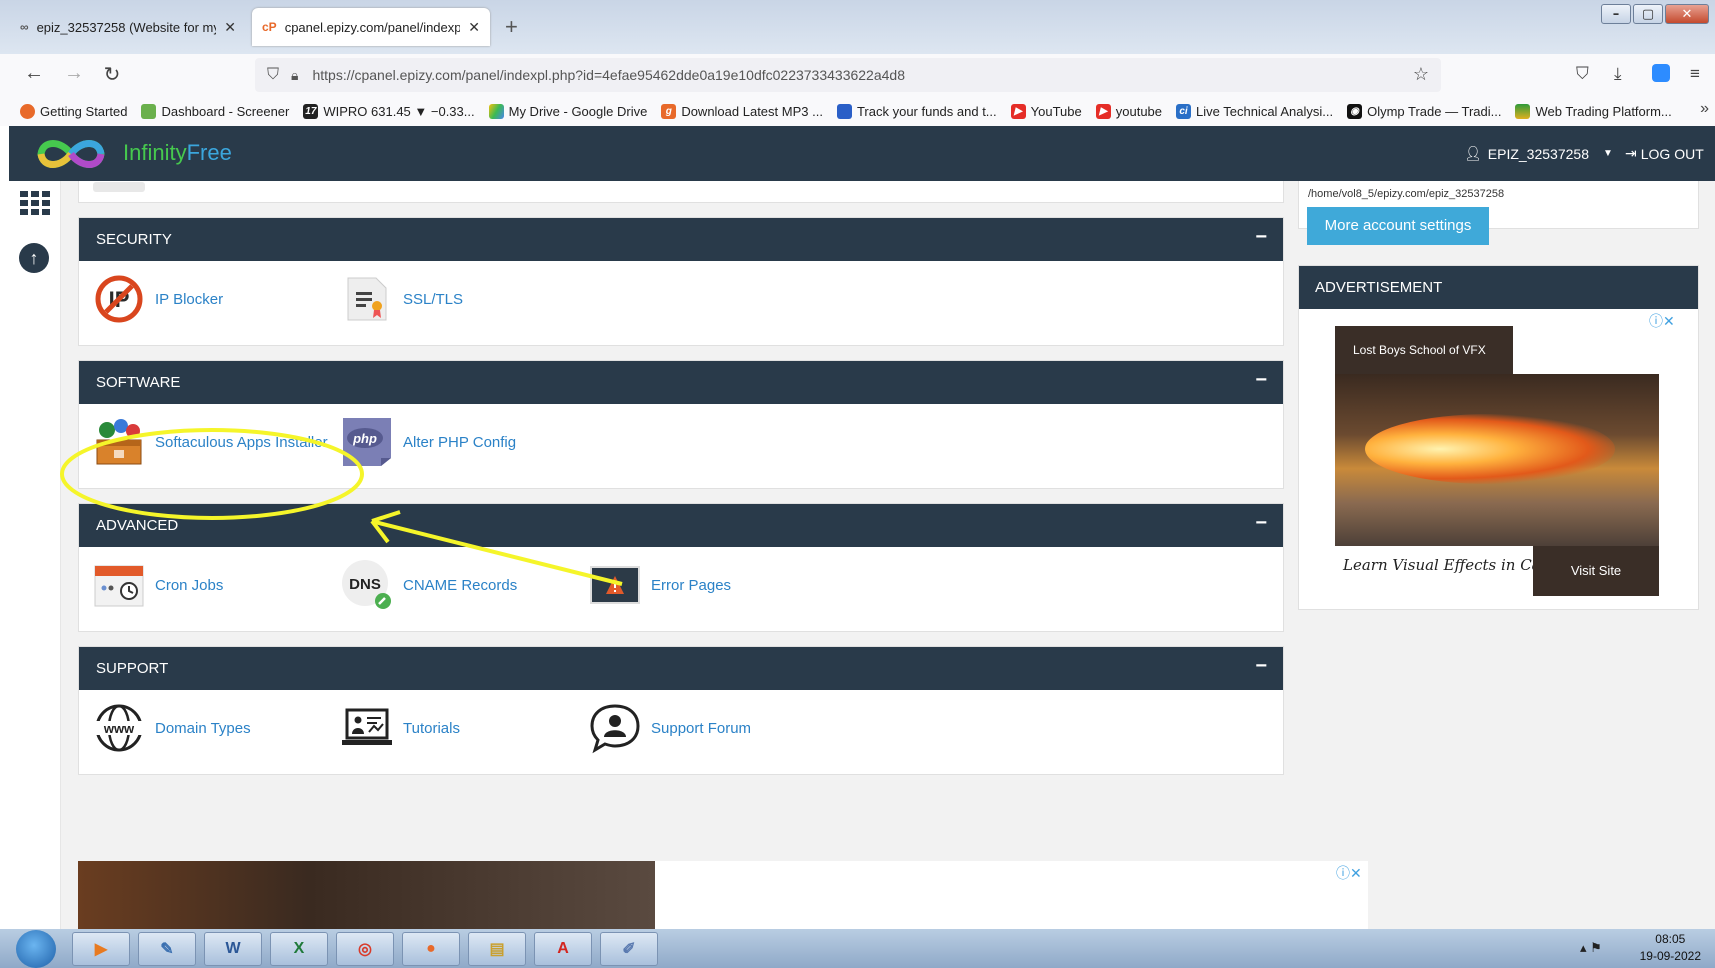 This screenshot has width=1715, height=968. Describe the element at coordinates (1128, 111) in the screenshot. I see `bookmark-item: ▶ youtube` at that location.